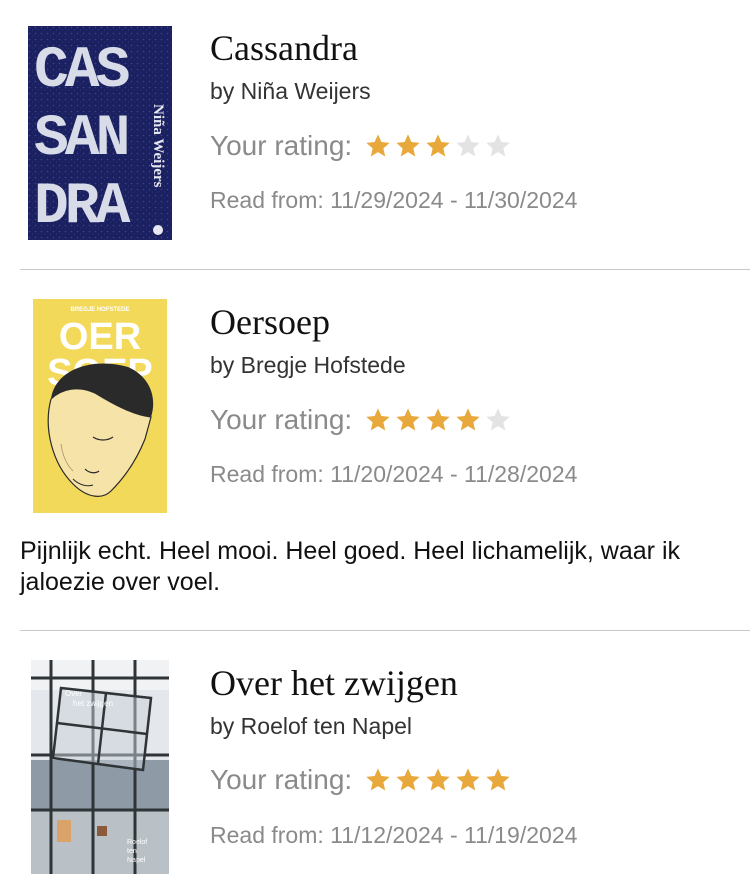  I want to click on book-title: Cassandra, so click(284, 48).